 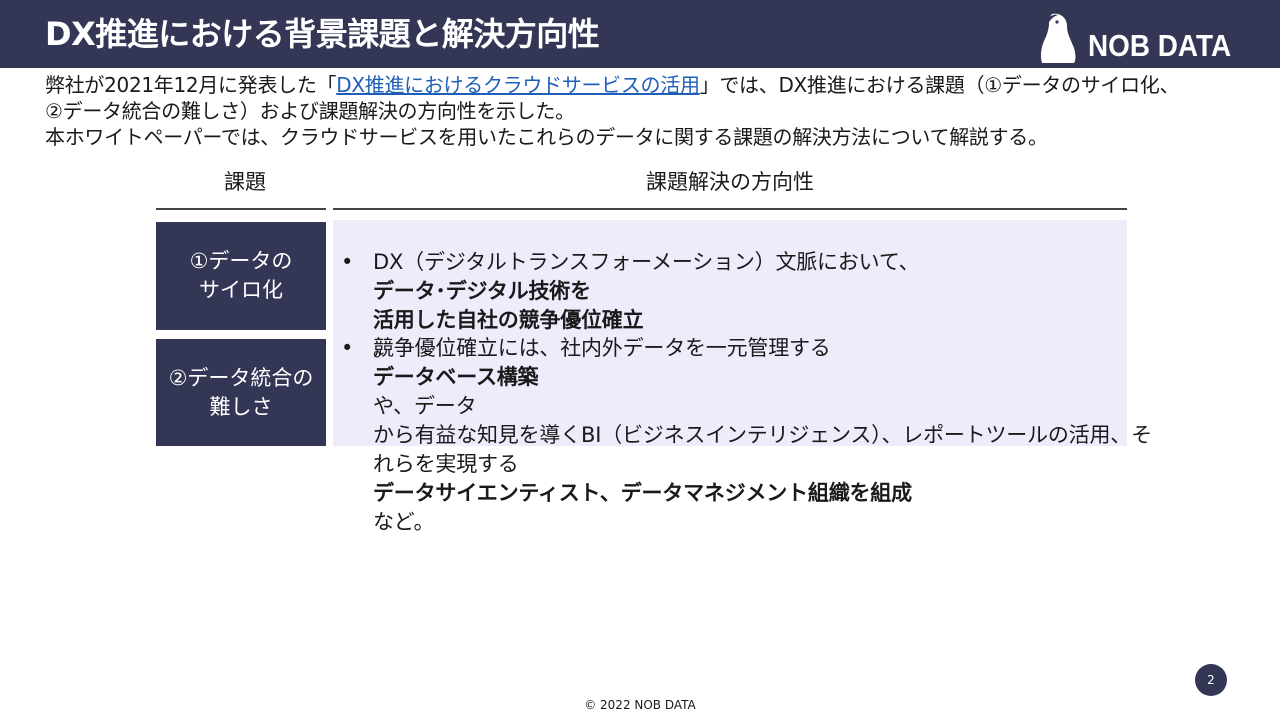 I want to click on bullet-2-text-c: れらを実現する, so click(x=446, y=464).